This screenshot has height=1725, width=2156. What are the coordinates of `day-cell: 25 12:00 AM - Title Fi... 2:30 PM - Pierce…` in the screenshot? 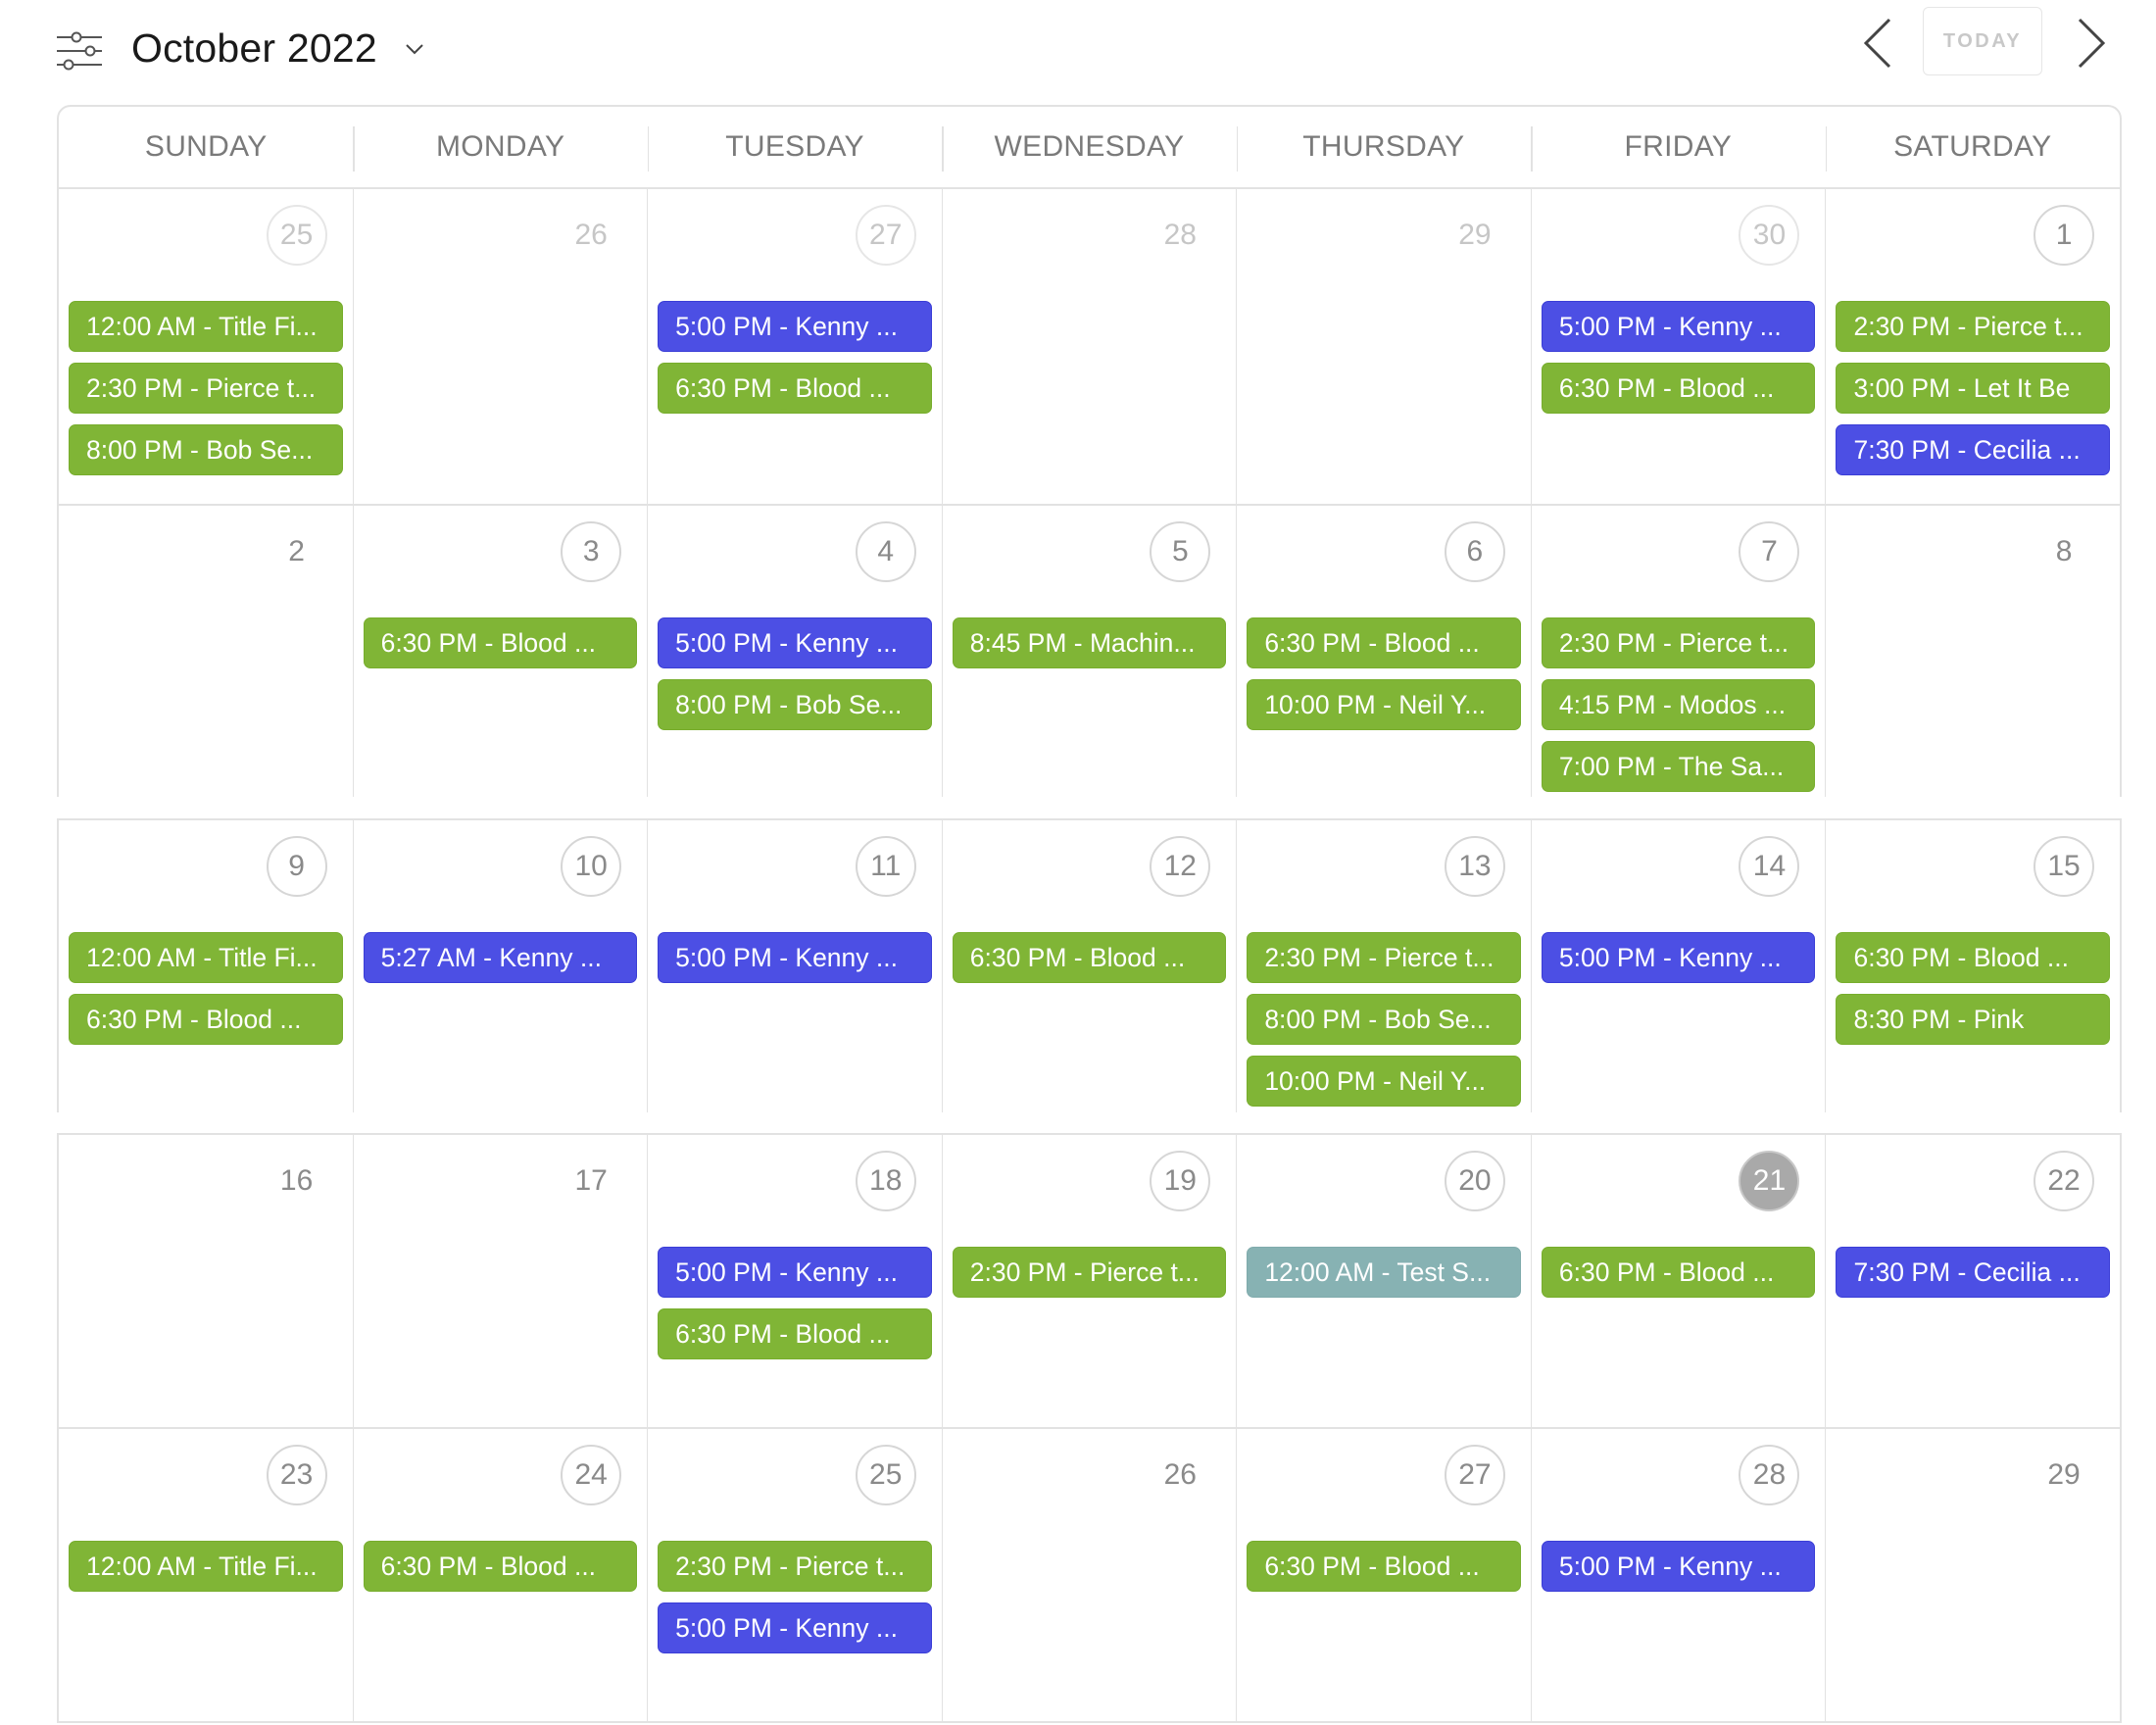 It's located at (206, 346).